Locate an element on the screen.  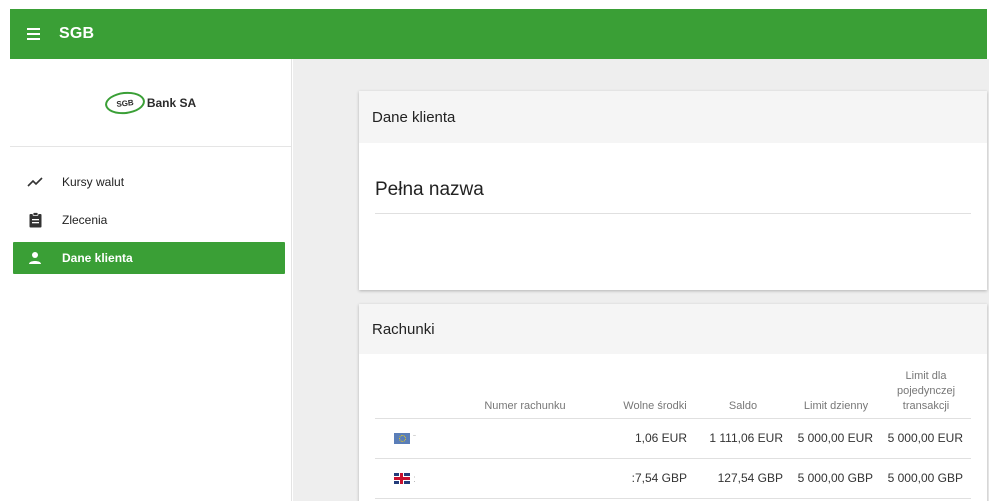
sidebar-item-label: Kursy walut is located at coordinates (93, 182).